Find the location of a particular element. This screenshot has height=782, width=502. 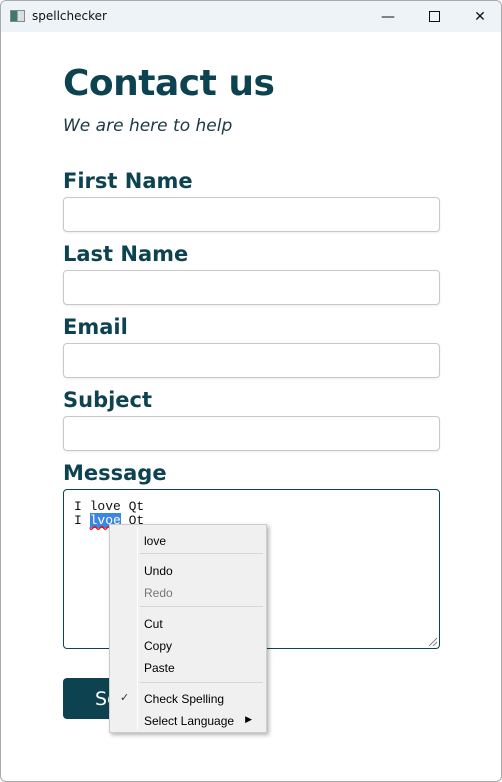

menu-item-select-language: Select Language ▶ is located at coordinates (188, 720).